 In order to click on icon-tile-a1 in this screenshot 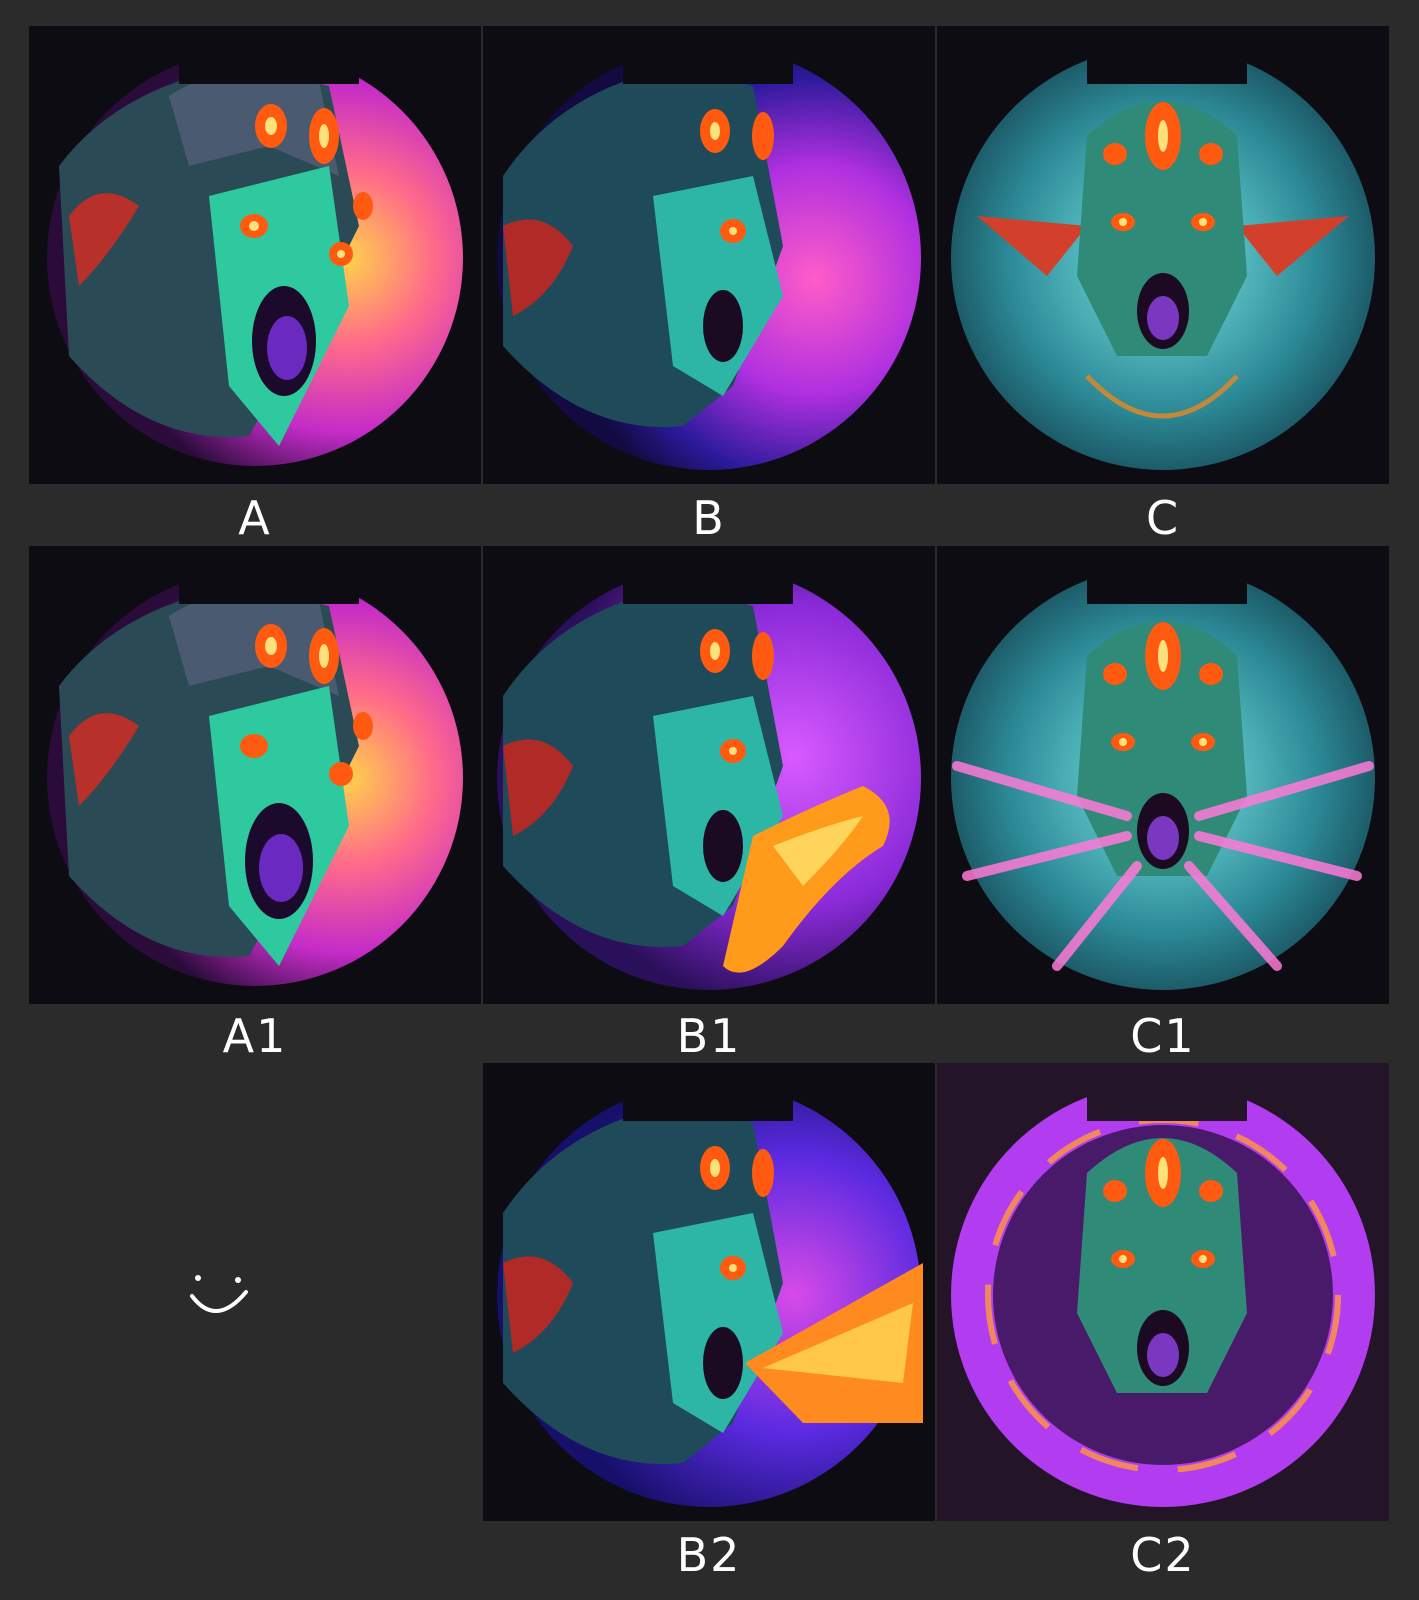, I will do `click(255, 775)`.